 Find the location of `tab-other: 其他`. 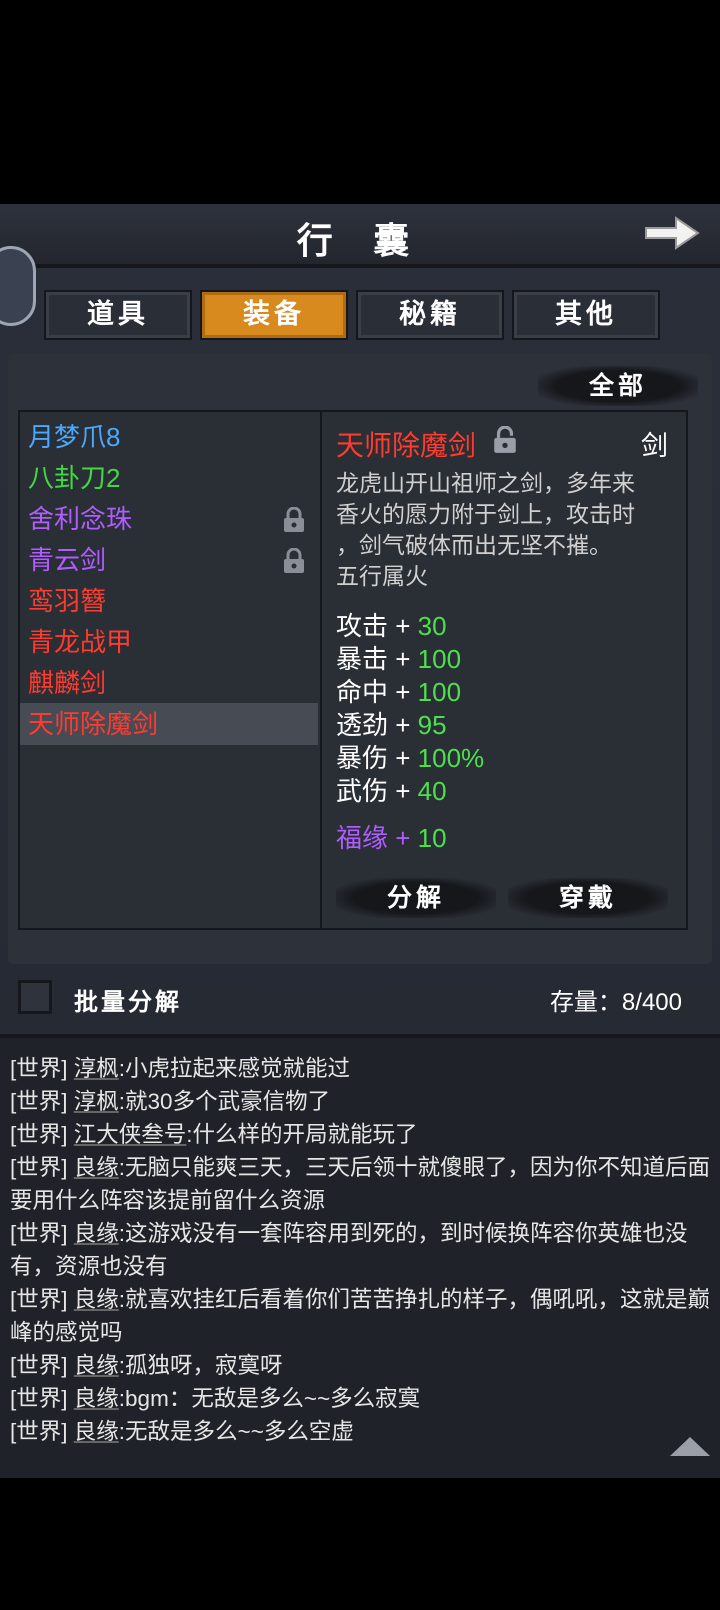

tab-other: 其他 is located at coordinates (586, 315).